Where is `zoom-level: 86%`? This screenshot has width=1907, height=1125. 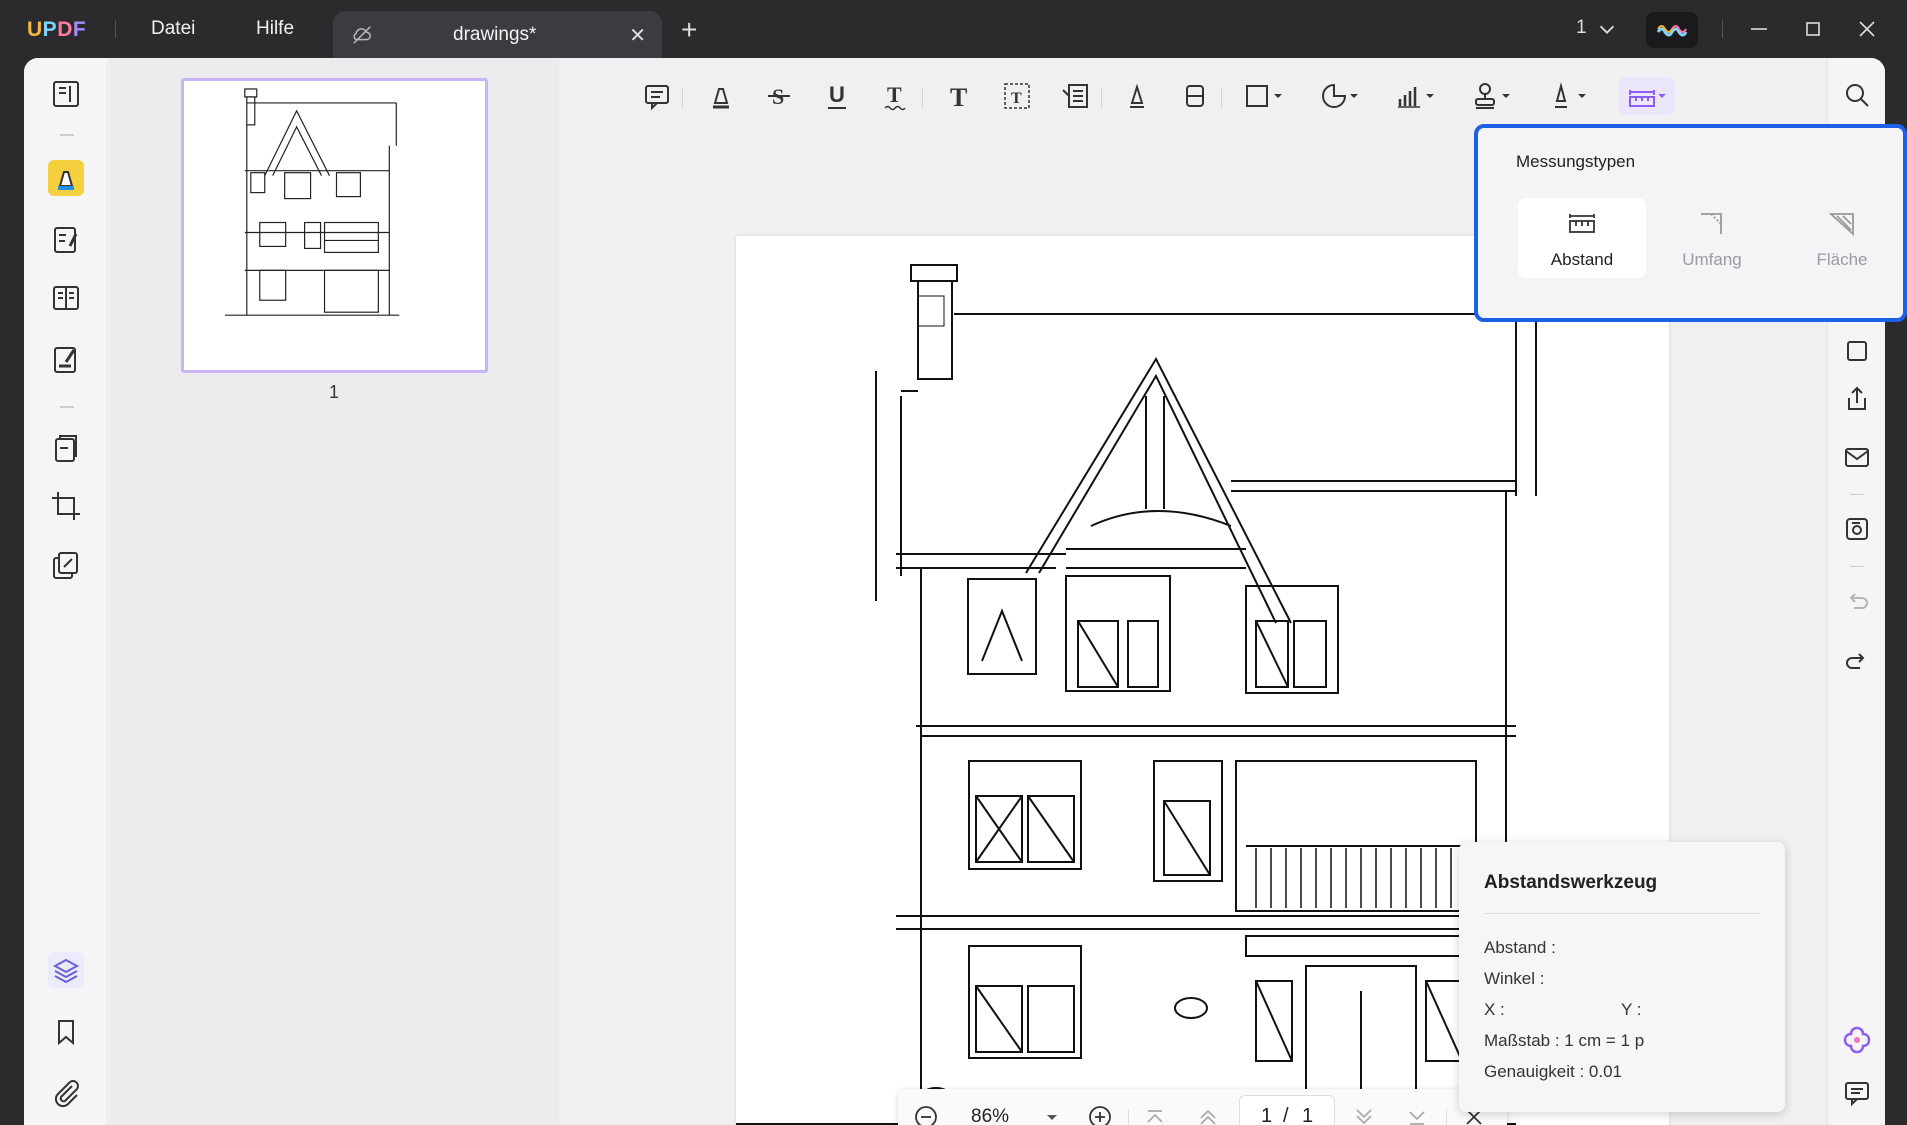 zoom-level: 86% is located at coordinates (990, 1115).